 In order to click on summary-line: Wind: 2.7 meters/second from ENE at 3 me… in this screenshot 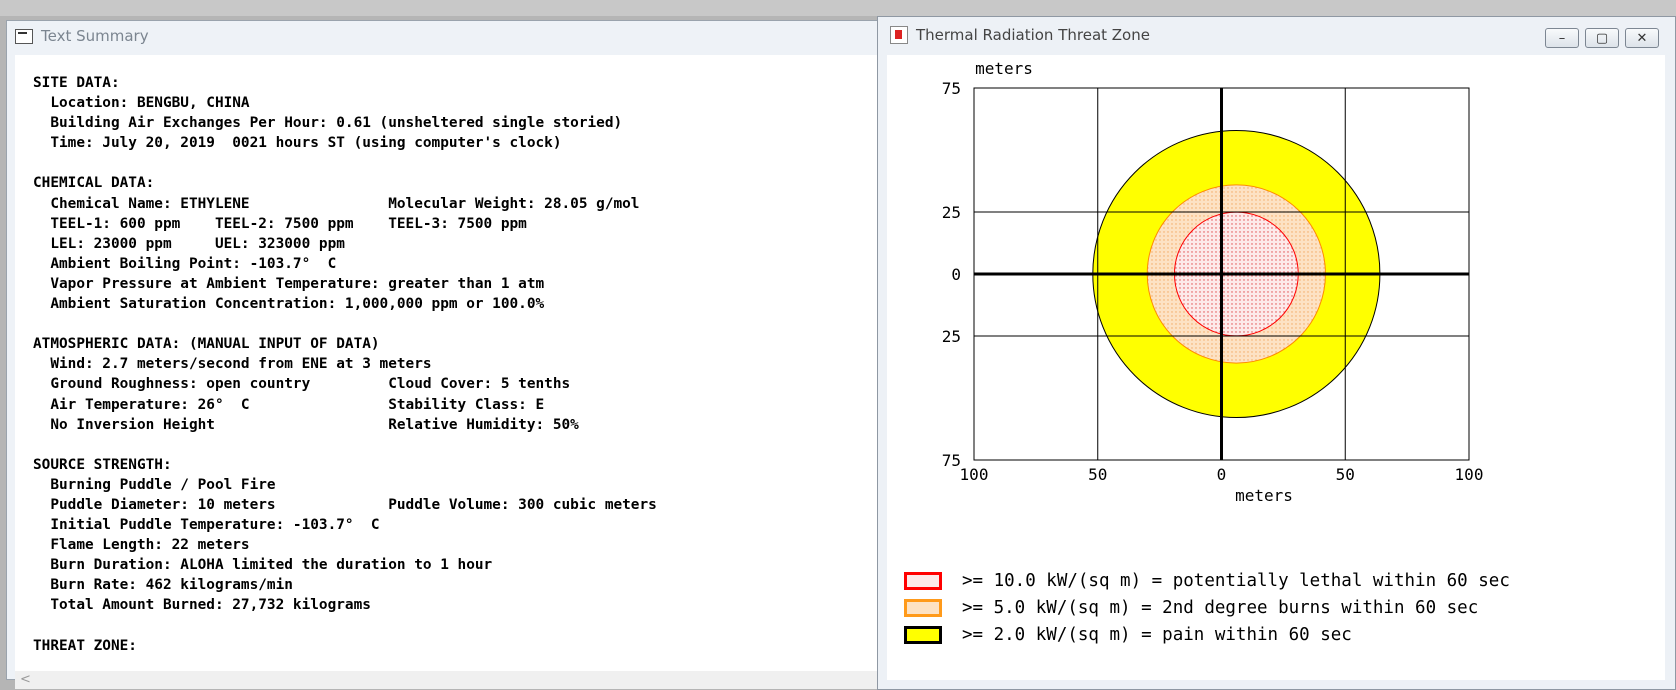, I will do `click(232, 364)`.